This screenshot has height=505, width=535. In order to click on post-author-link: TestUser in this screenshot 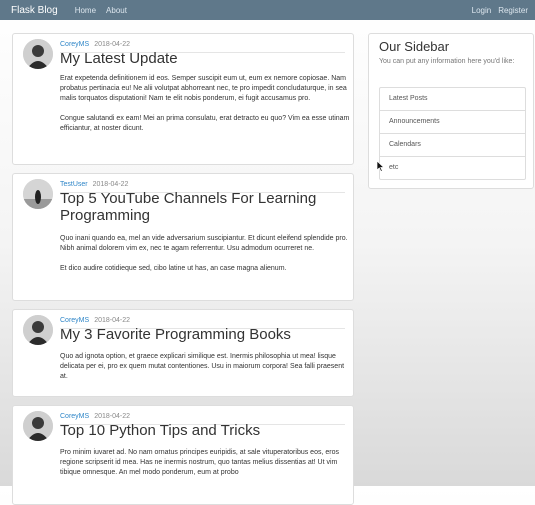, I will do `click(74, 184)`.